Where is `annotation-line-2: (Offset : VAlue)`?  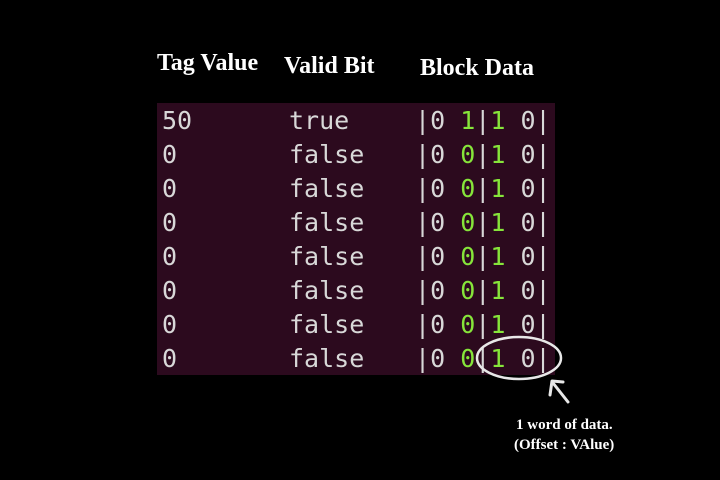 annotation-line-2: (Offset : VAlue) is located at coordinates (564, 445).